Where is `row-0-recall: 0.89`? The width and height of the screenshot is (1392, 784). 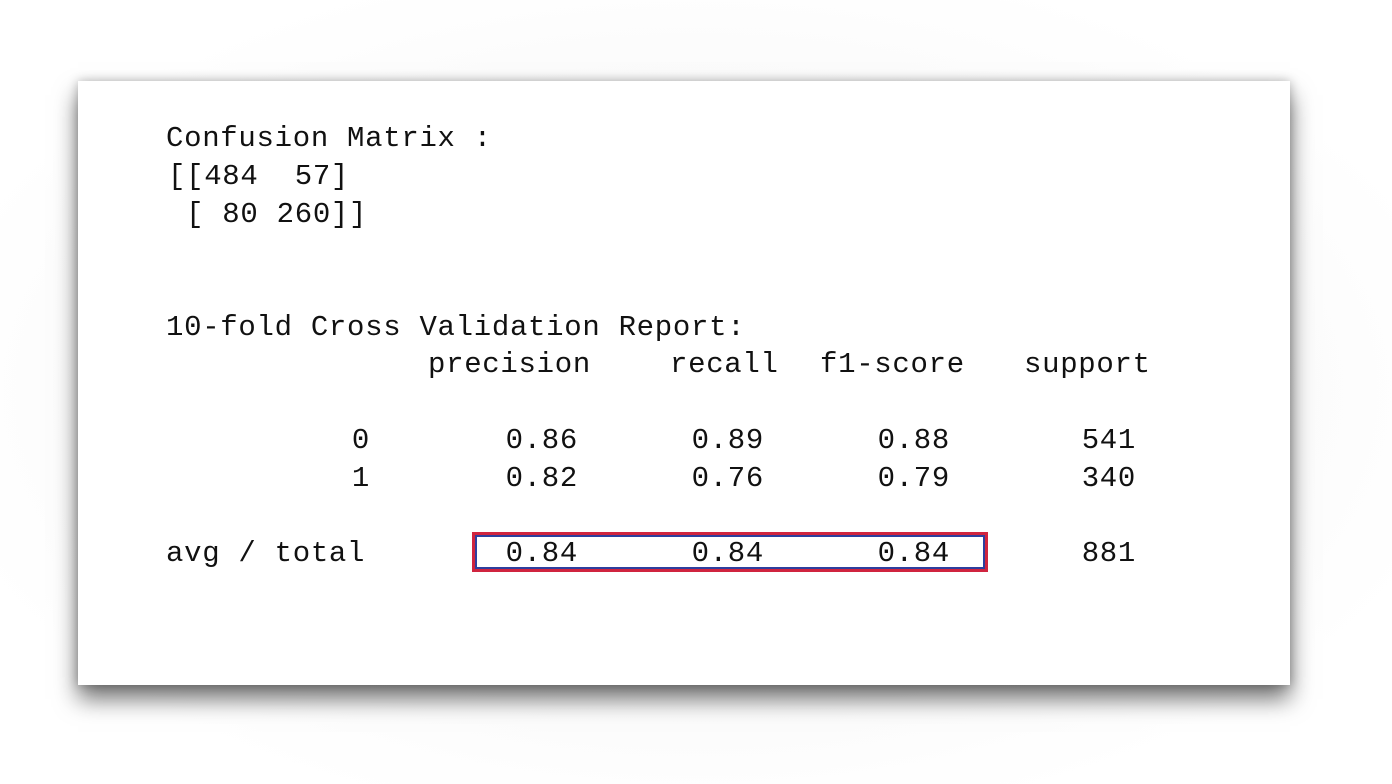 row-0-recall: 0.89 is located at coordinates (727, 440).